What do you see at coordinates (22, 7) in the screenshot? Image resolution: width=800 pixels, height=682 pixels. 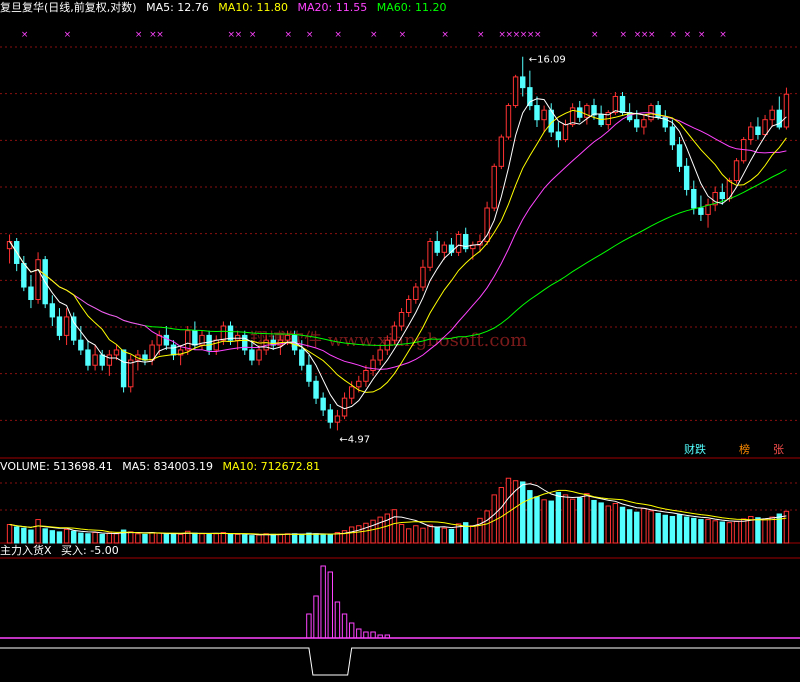 I see `stock-name: 复旦复华` at bounding box center [22, 7].